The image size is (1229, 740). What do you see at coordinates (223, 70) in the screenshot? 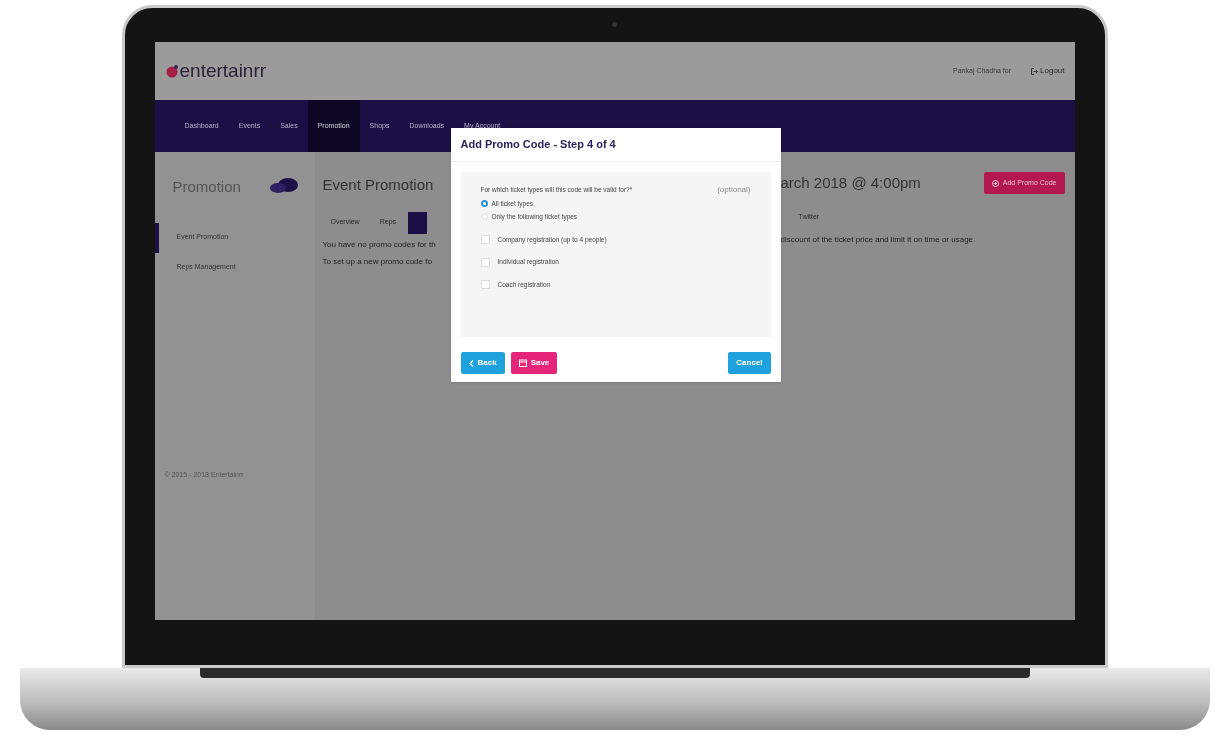
I see `logo-text: entertainrr` at bounding box center [223, 70].